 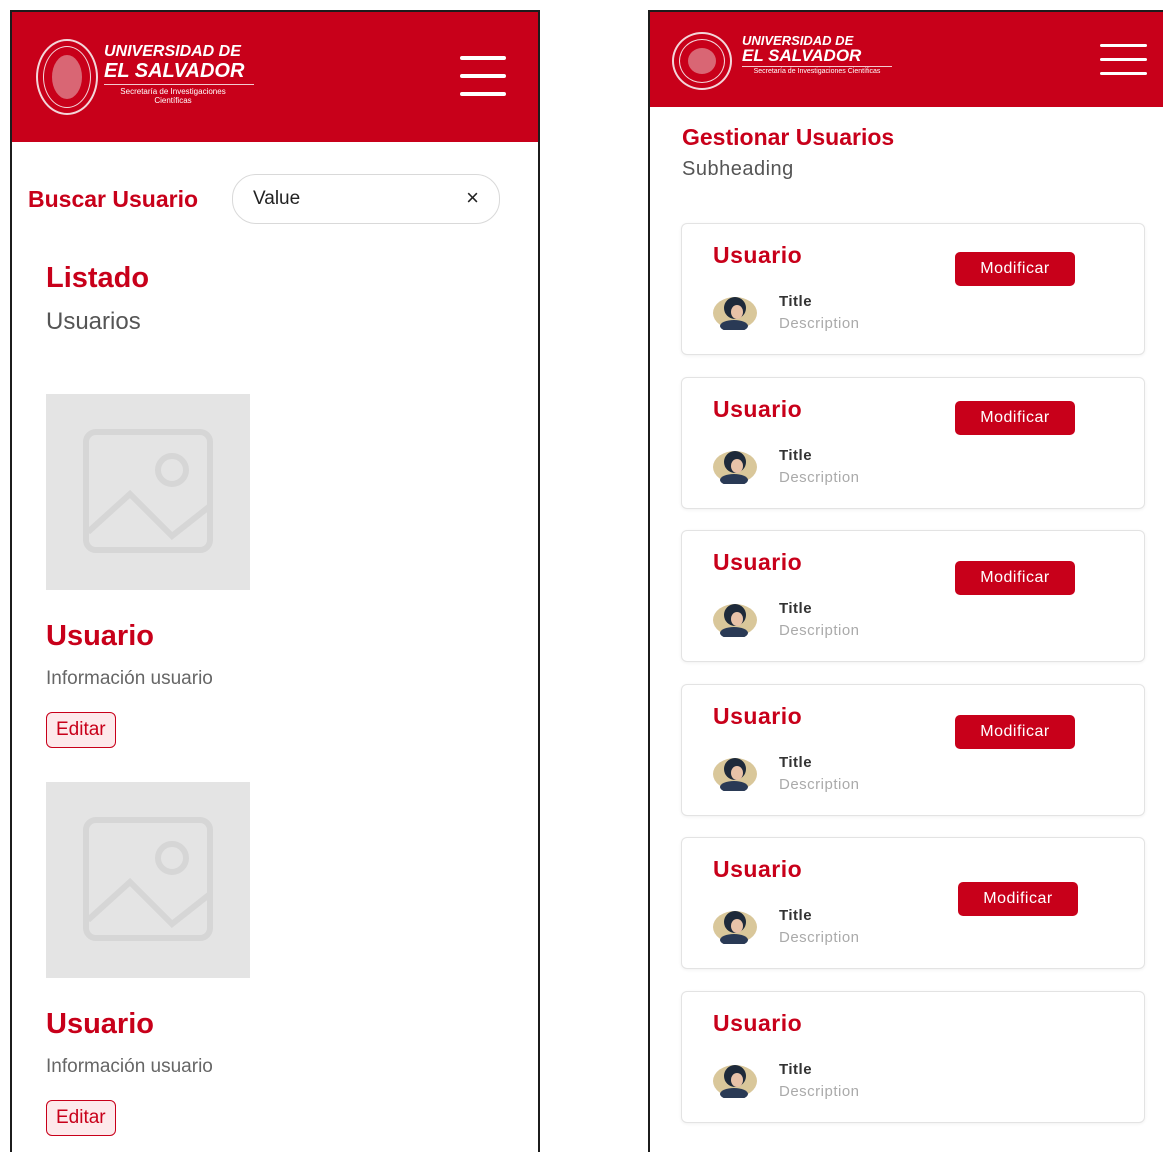 What do you see at coordinates (366, 199) in the screenshot?
I see `search-input: Value ×` at bounding box center [366, 199].